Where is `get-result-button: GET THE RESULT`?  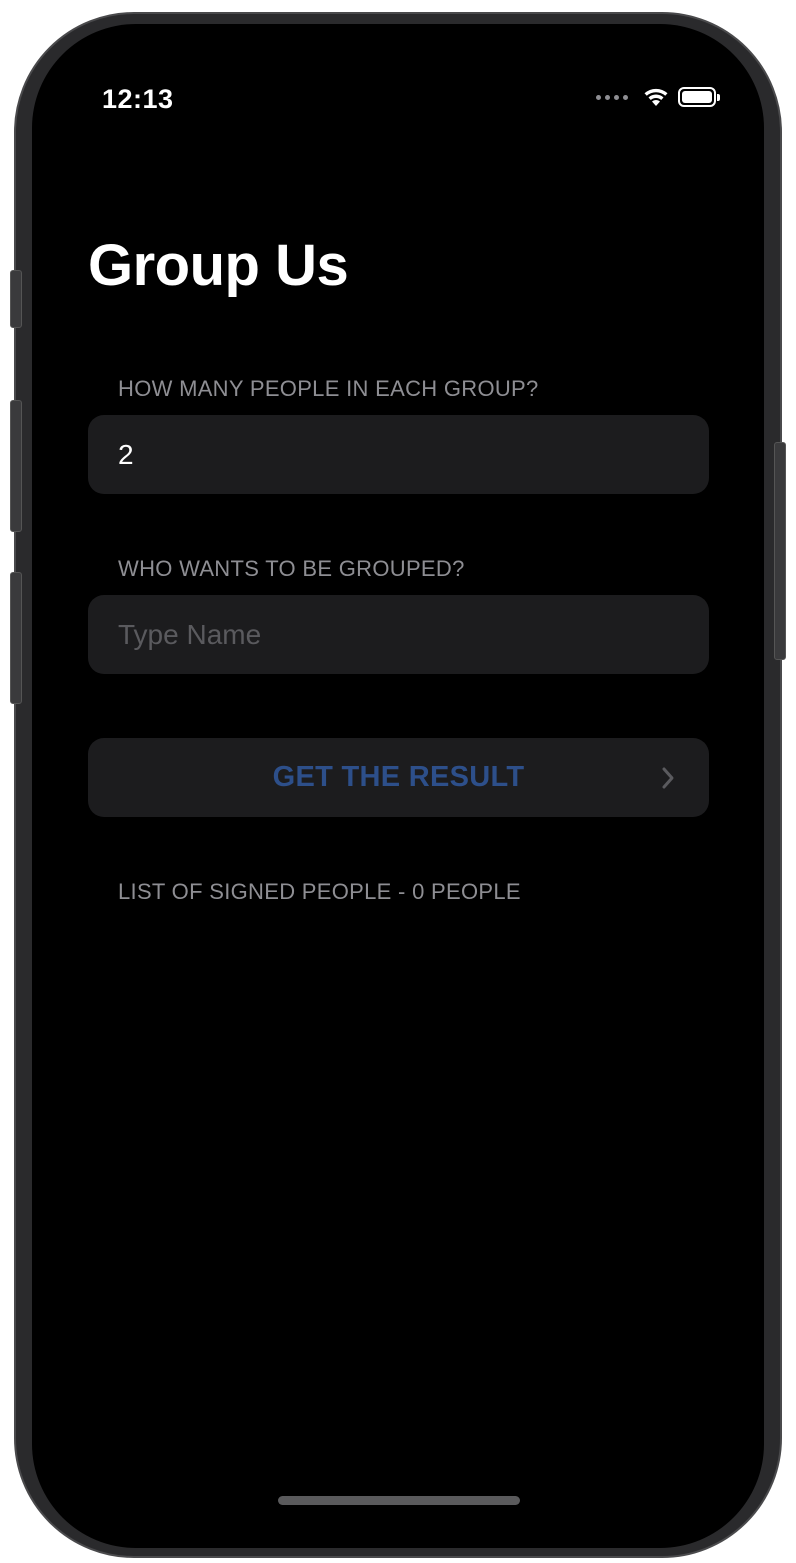
get-result-button: GET THE RESULT is located at coordinates (398, 777).